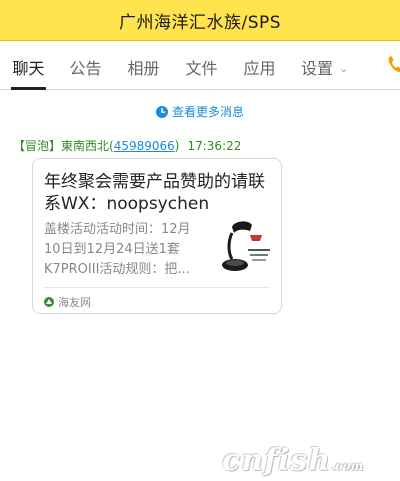 Image resolution: width=400 pixels, height=481 pixels. What do you see at coordinates (317, 68) in the screenshot?
I see `tab-settings-label: 设置` at bounding box center [317, 68].